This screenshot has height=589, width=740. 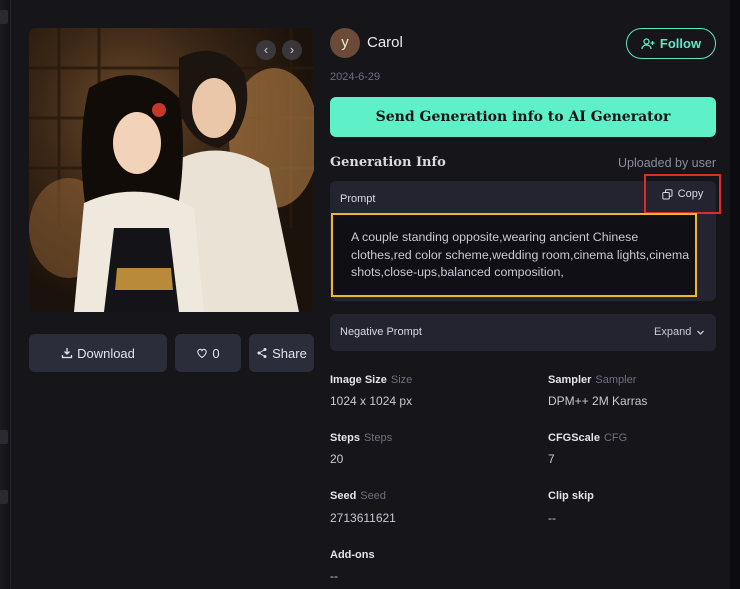 What do you see at coordinates (106, 353) in the screenshot?
I see `download-label: Download` at bounding box center [106, 353].